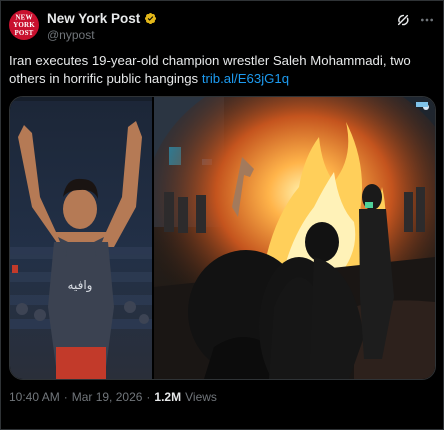 This screenshot has height=430, width=444. I want to click on verified-badge-icon, so click(151, 18).